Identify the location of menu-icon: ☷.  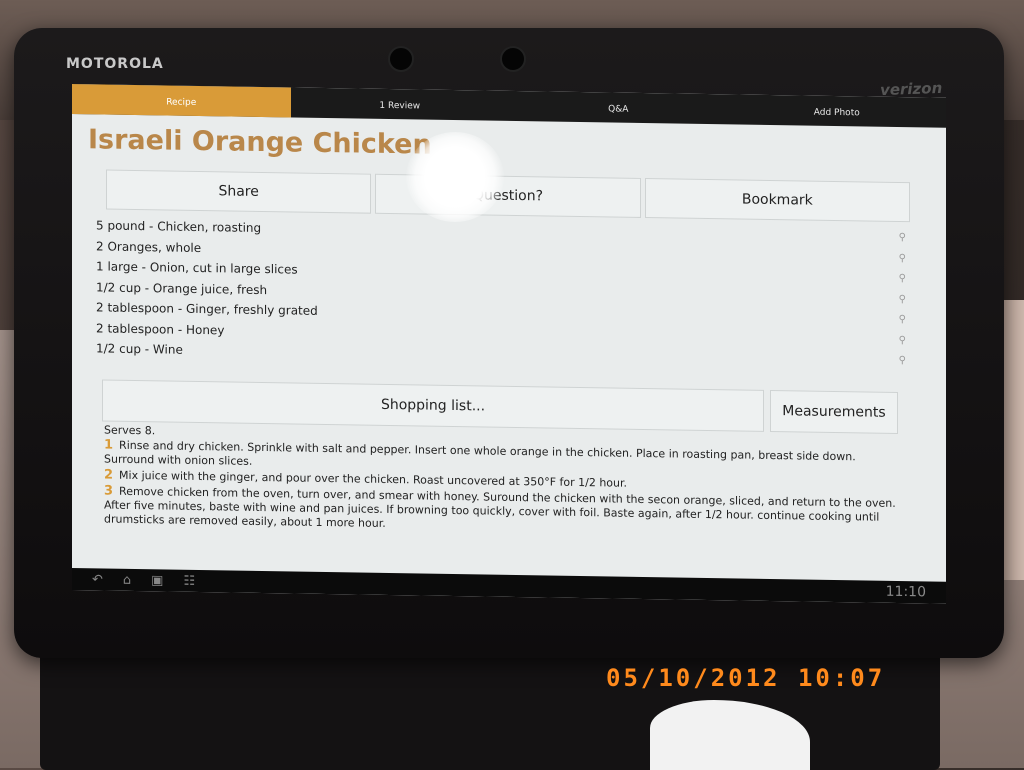
(189, 580).